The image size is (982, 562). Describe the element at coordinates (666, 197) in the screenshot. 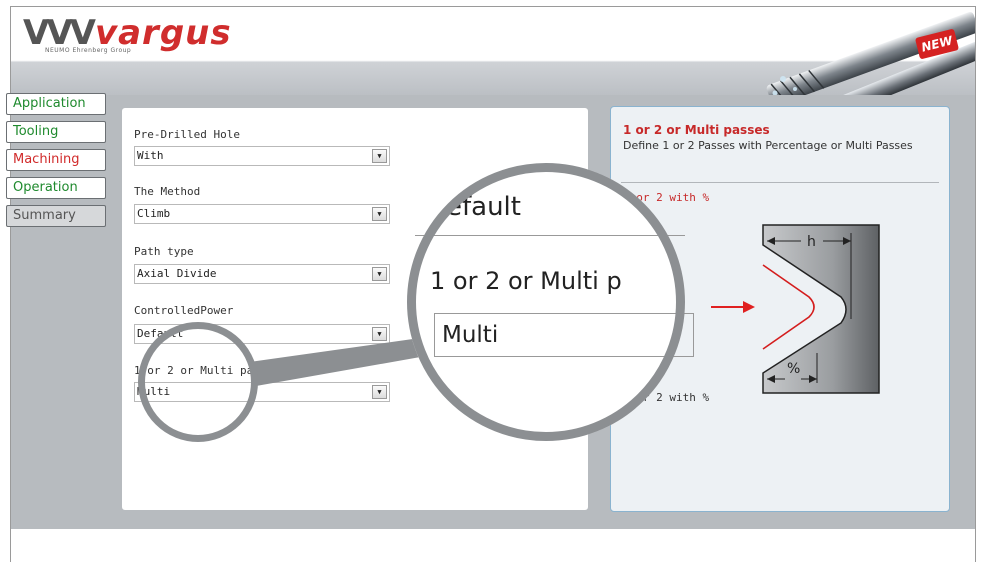

I see `info-subtitle: 1 or 2 with %` at that location.